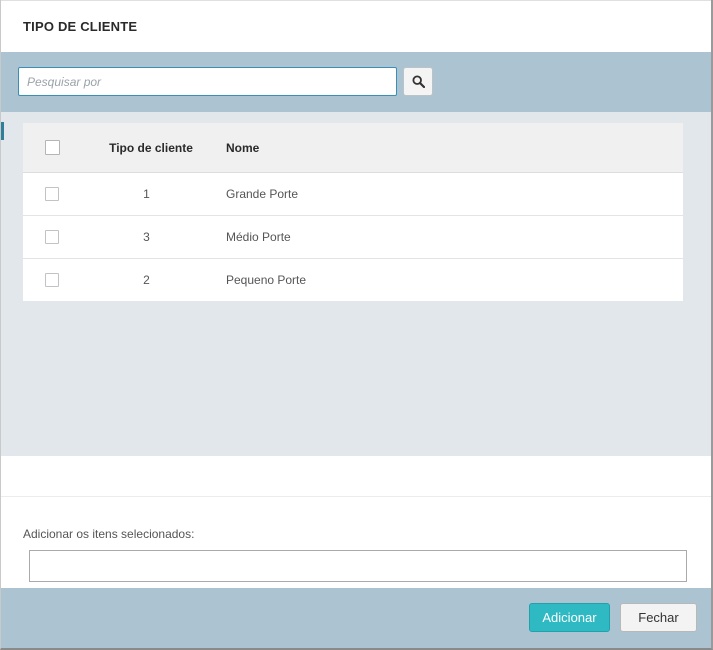  I want to click on table-row: 2 Pequeno Porte, so click(353, 280).